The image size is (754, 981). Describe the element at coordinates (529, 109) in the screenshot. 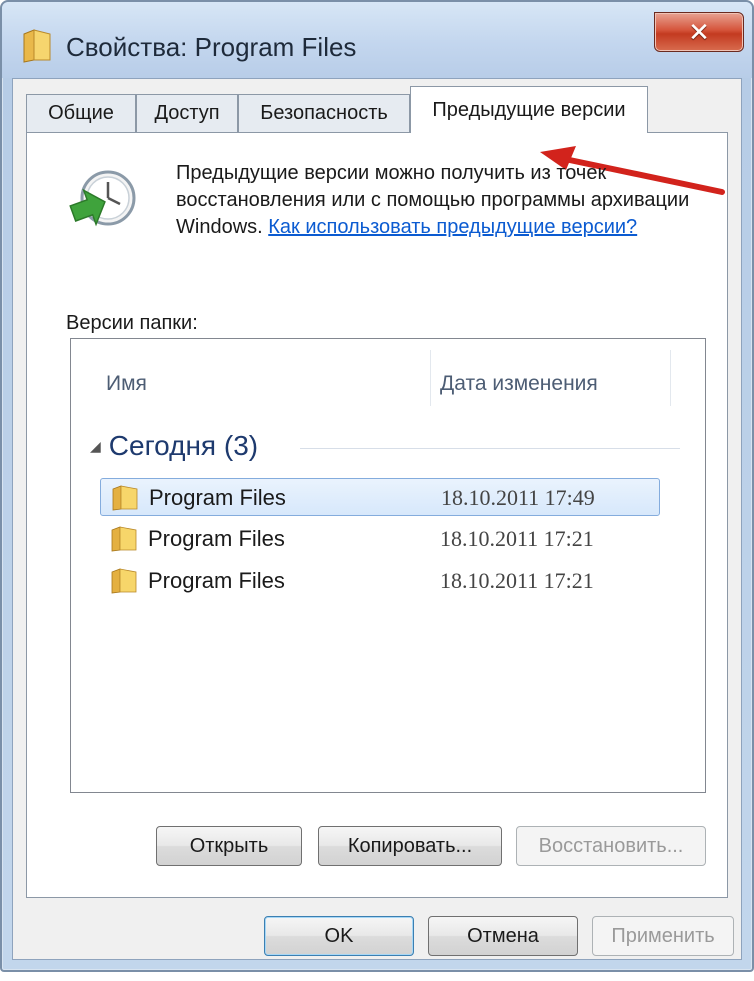

I see `tab-previous-versions: Предыдущие версии` at that location.